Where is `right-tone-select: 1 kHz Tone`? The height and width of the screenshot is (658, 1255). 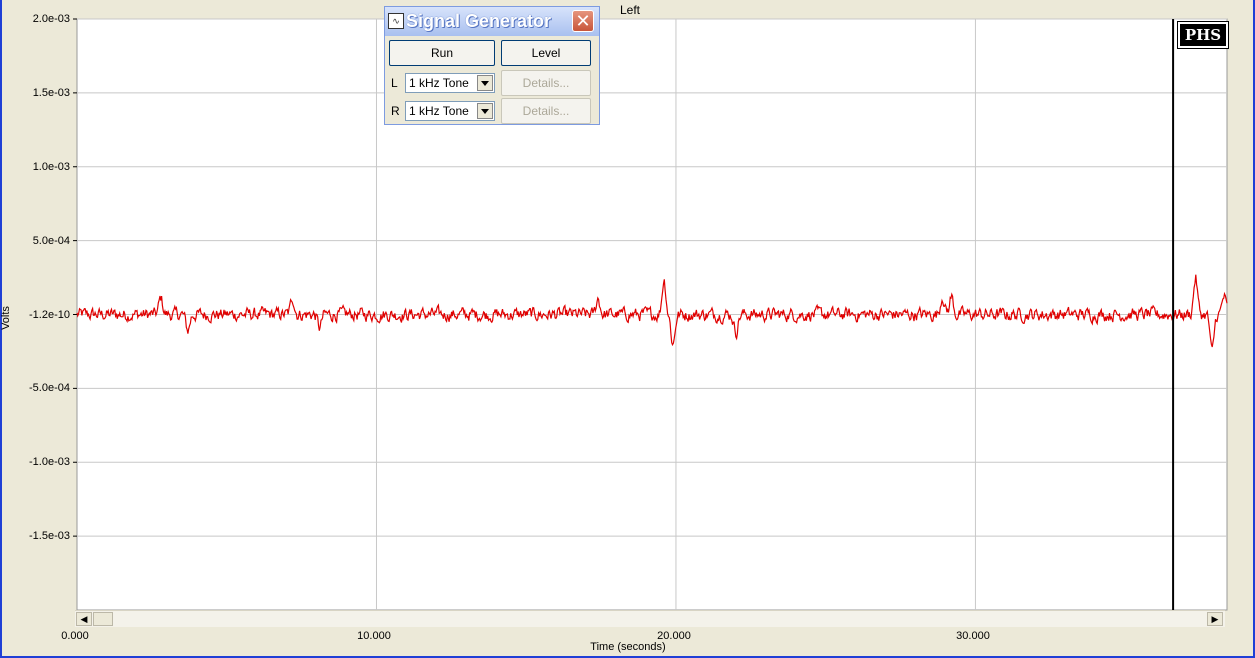
right-tone-select: 1 kHz Tone is located at coordinates (450, 111).